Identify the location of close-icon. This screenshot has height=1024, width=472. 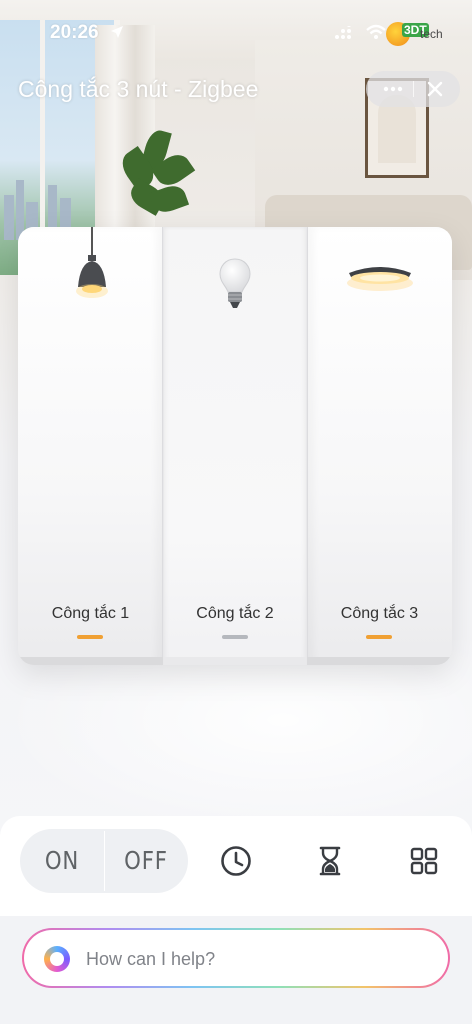
(435, 89).